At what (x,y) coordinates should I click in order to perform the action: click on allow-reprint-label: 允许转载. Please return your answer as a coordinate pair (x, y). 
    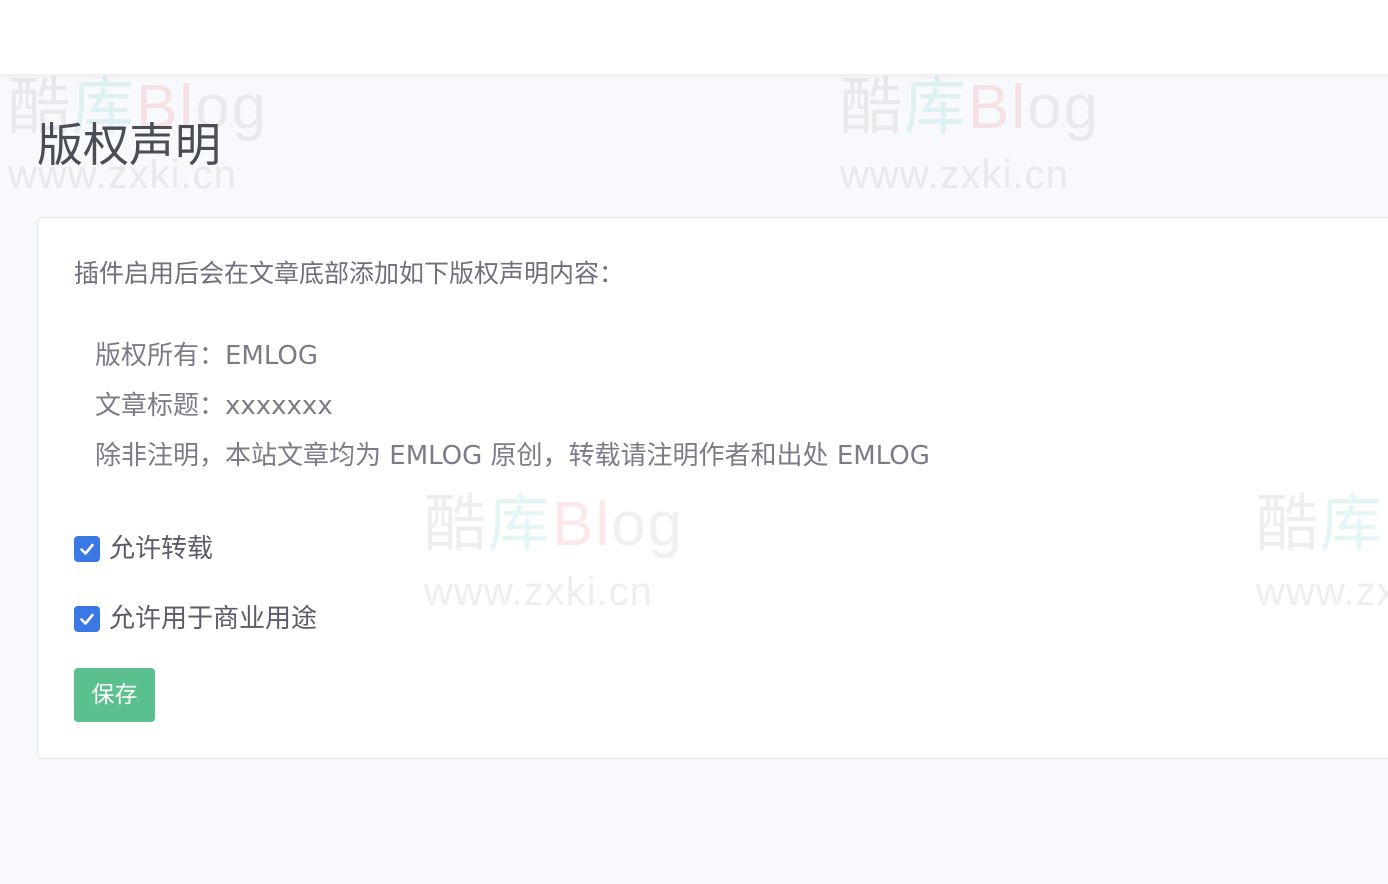
    Looking at the image, I should click on (161, 549).